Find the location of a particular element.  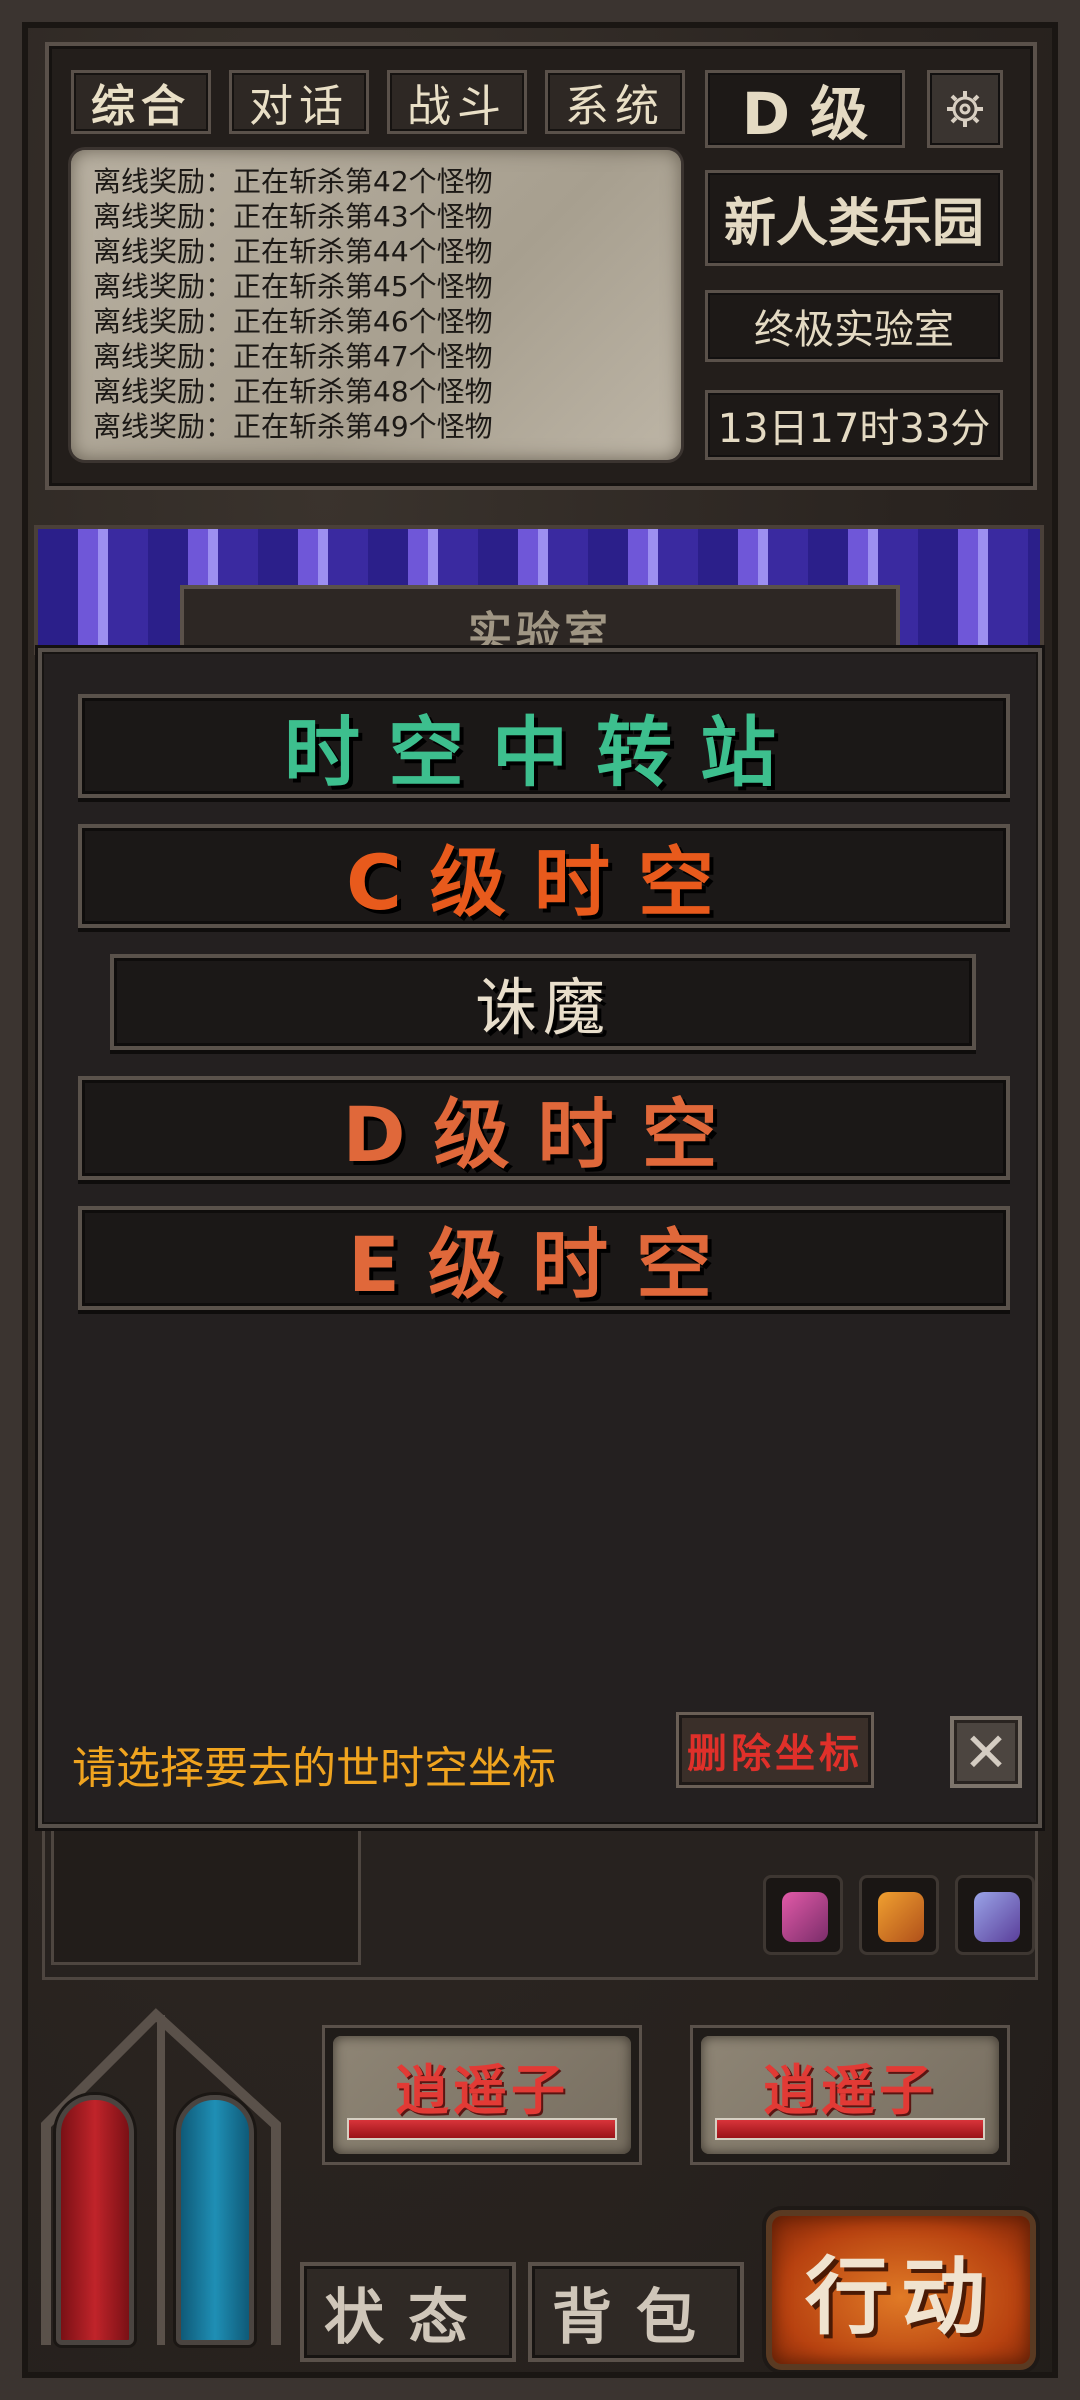

option-e-rank: E级时空 is located at coordinates (544, 1258).